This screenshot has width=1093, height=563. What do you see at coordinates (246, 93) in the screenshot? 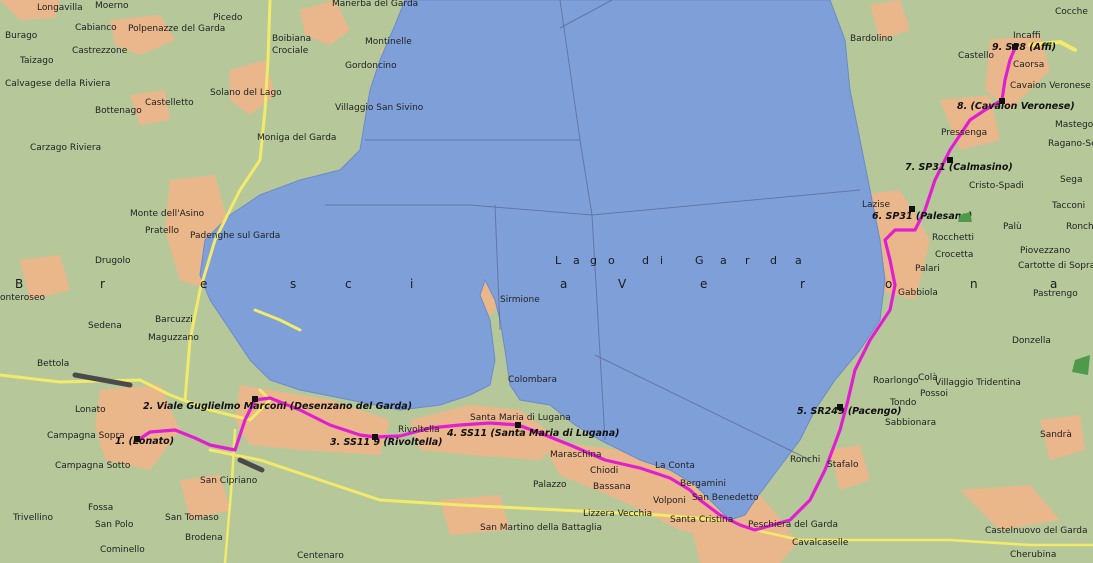
I see `svg-text: Solano del Lago` at bounding box center [246, 93].